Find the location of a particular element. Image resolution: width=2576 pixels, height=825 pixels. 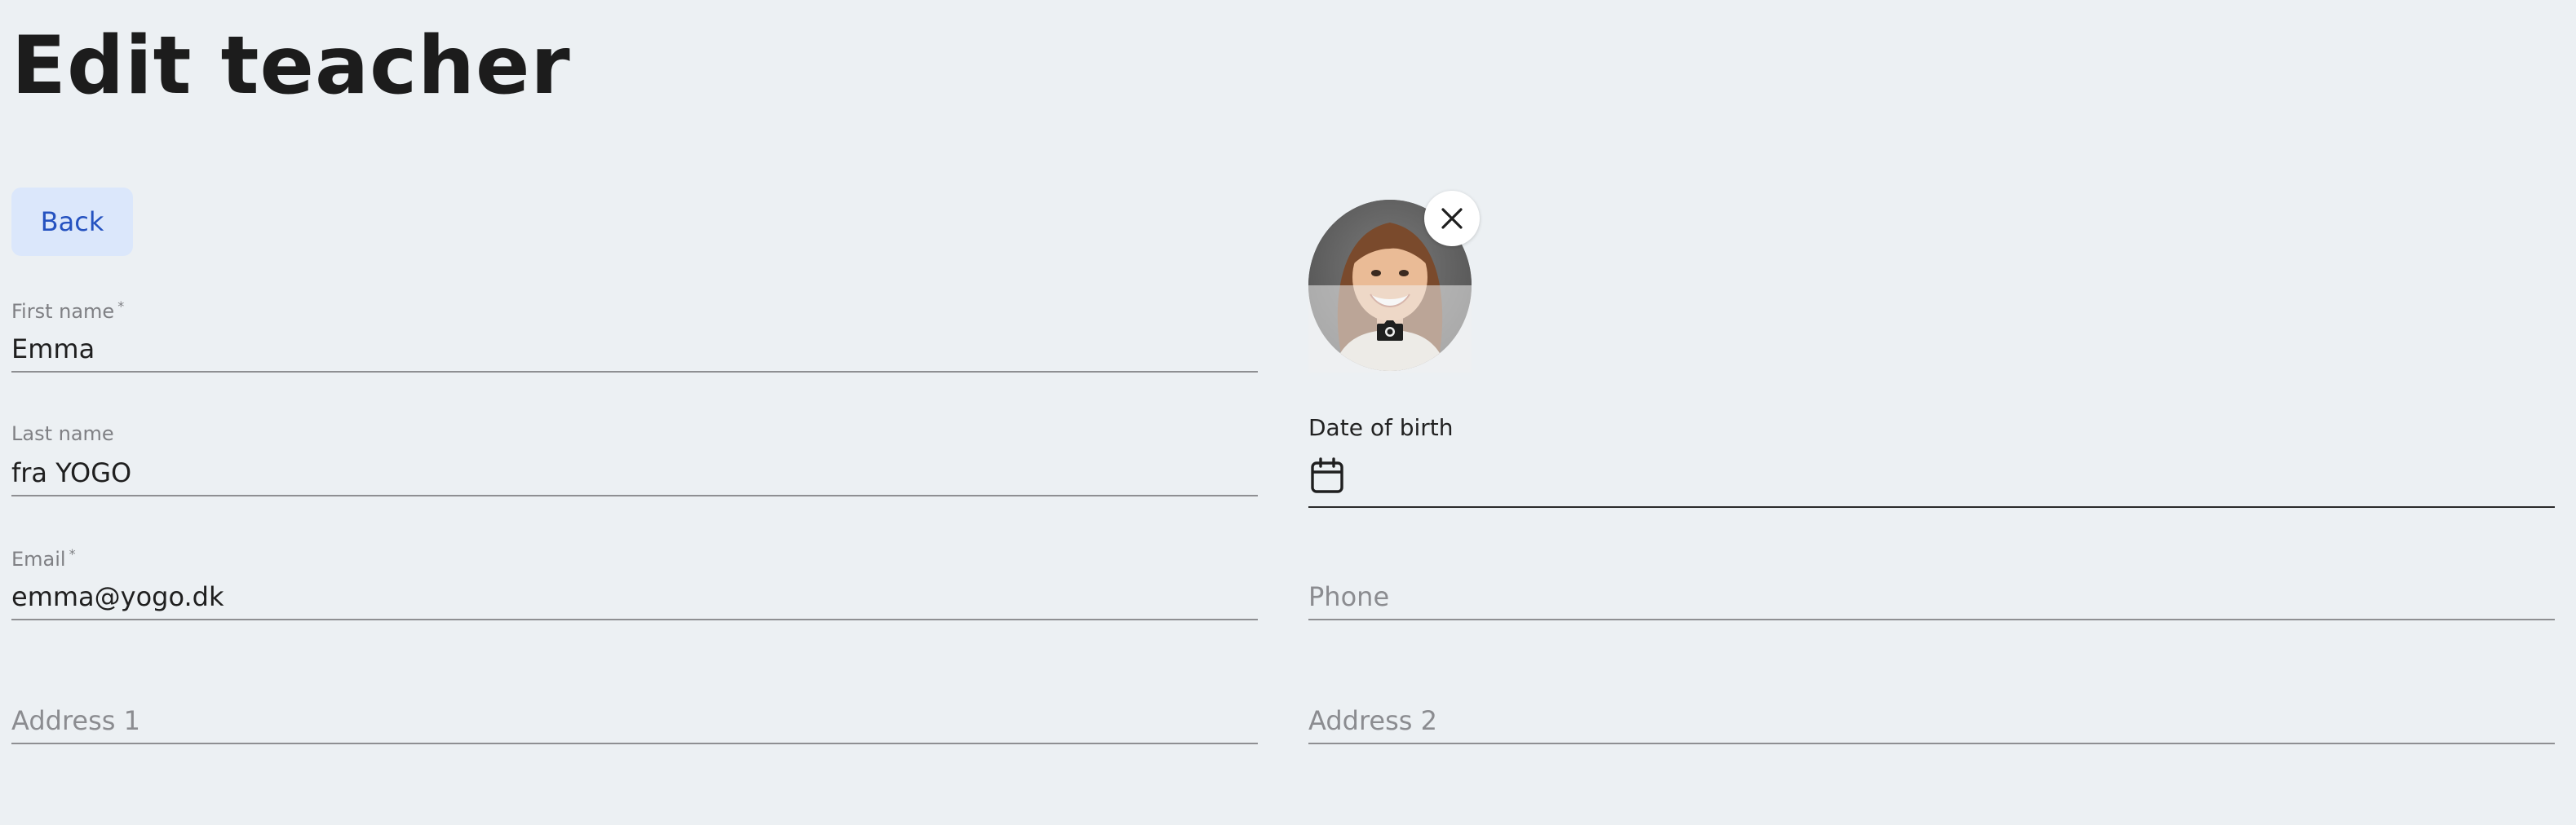

last-name-input: fra YOGO is located at coordinates (71, 472).